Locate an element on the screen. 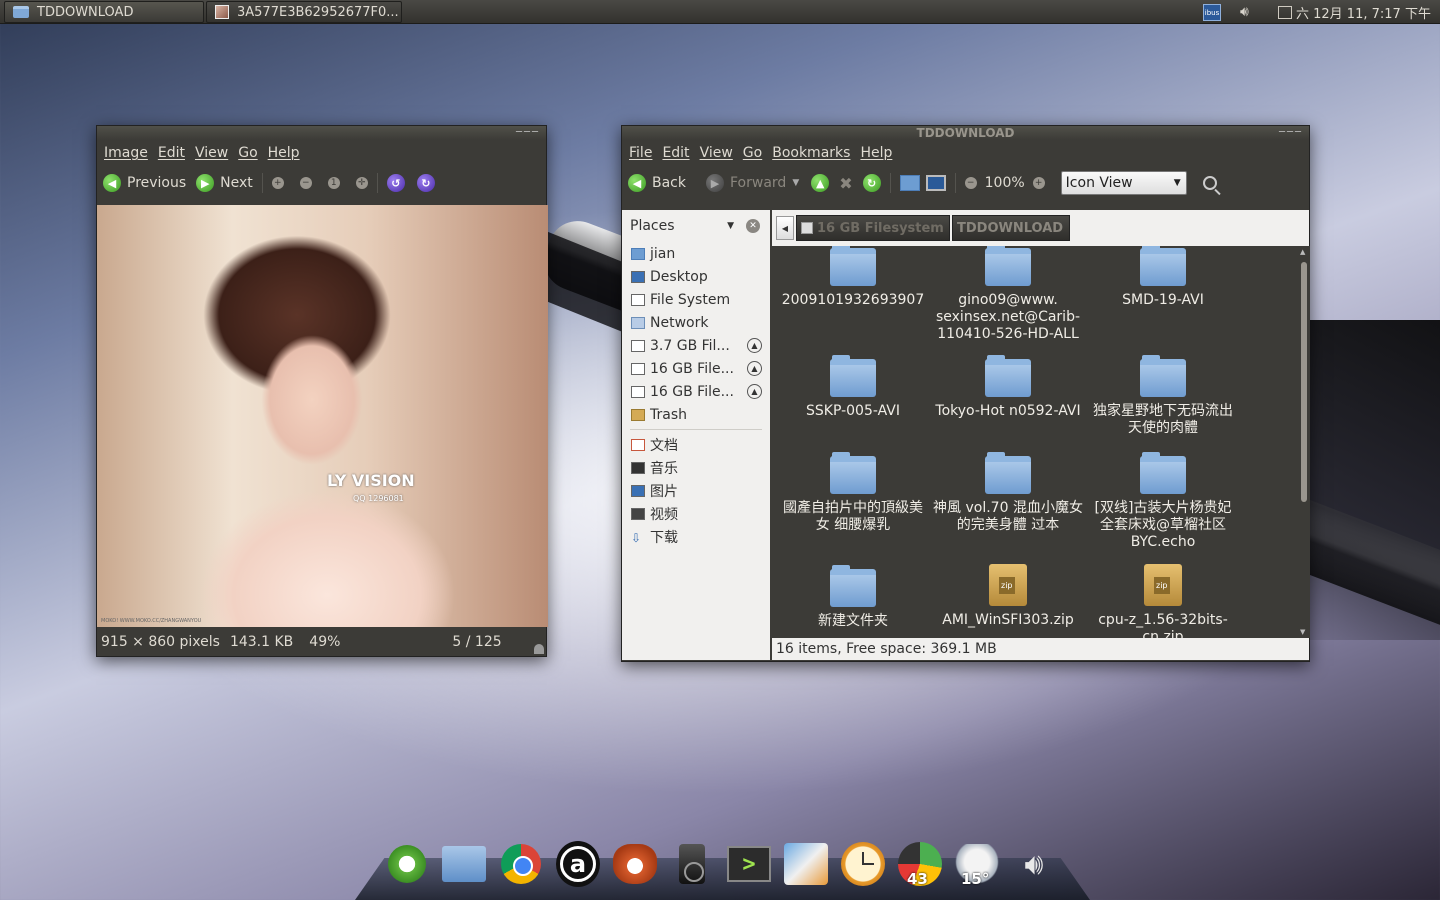 This screenshot has width=1440, height=900. sidebar-title: Places is located at coordinates (652, 226).